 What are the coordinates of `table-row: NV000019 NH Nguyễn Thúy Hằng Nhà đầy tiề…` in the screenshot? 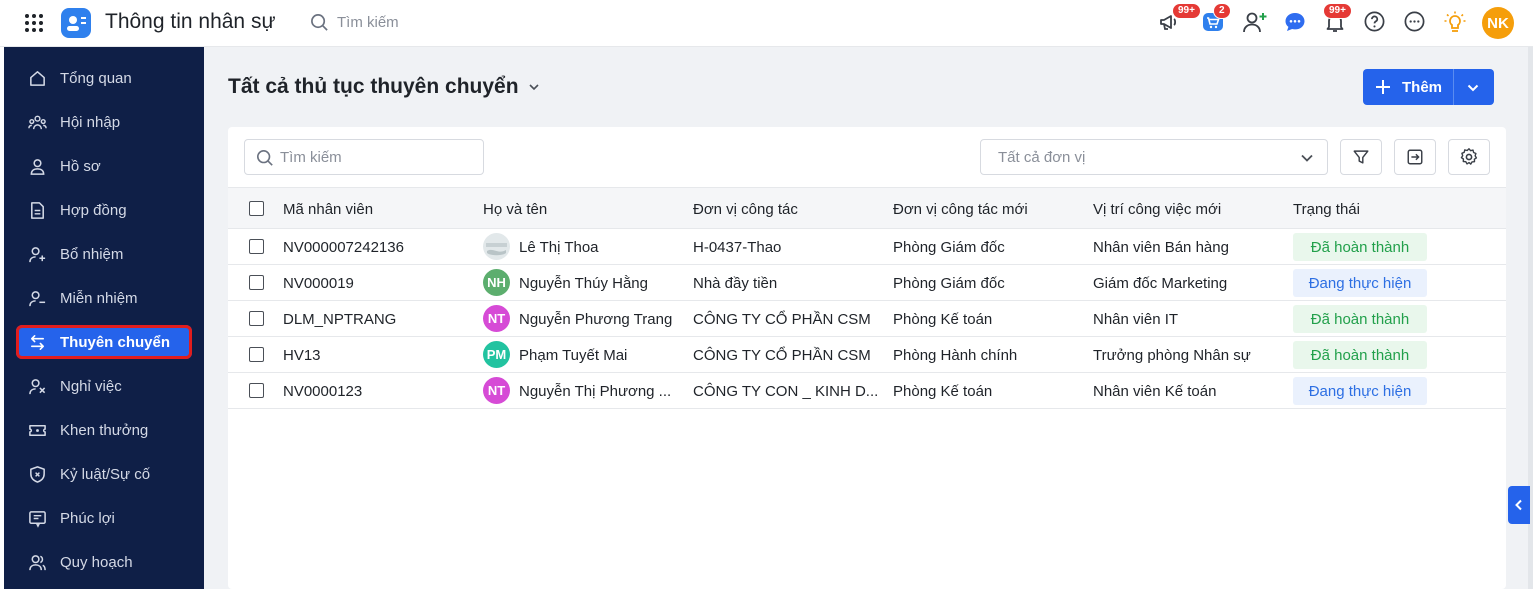 It's located at (867, 283).